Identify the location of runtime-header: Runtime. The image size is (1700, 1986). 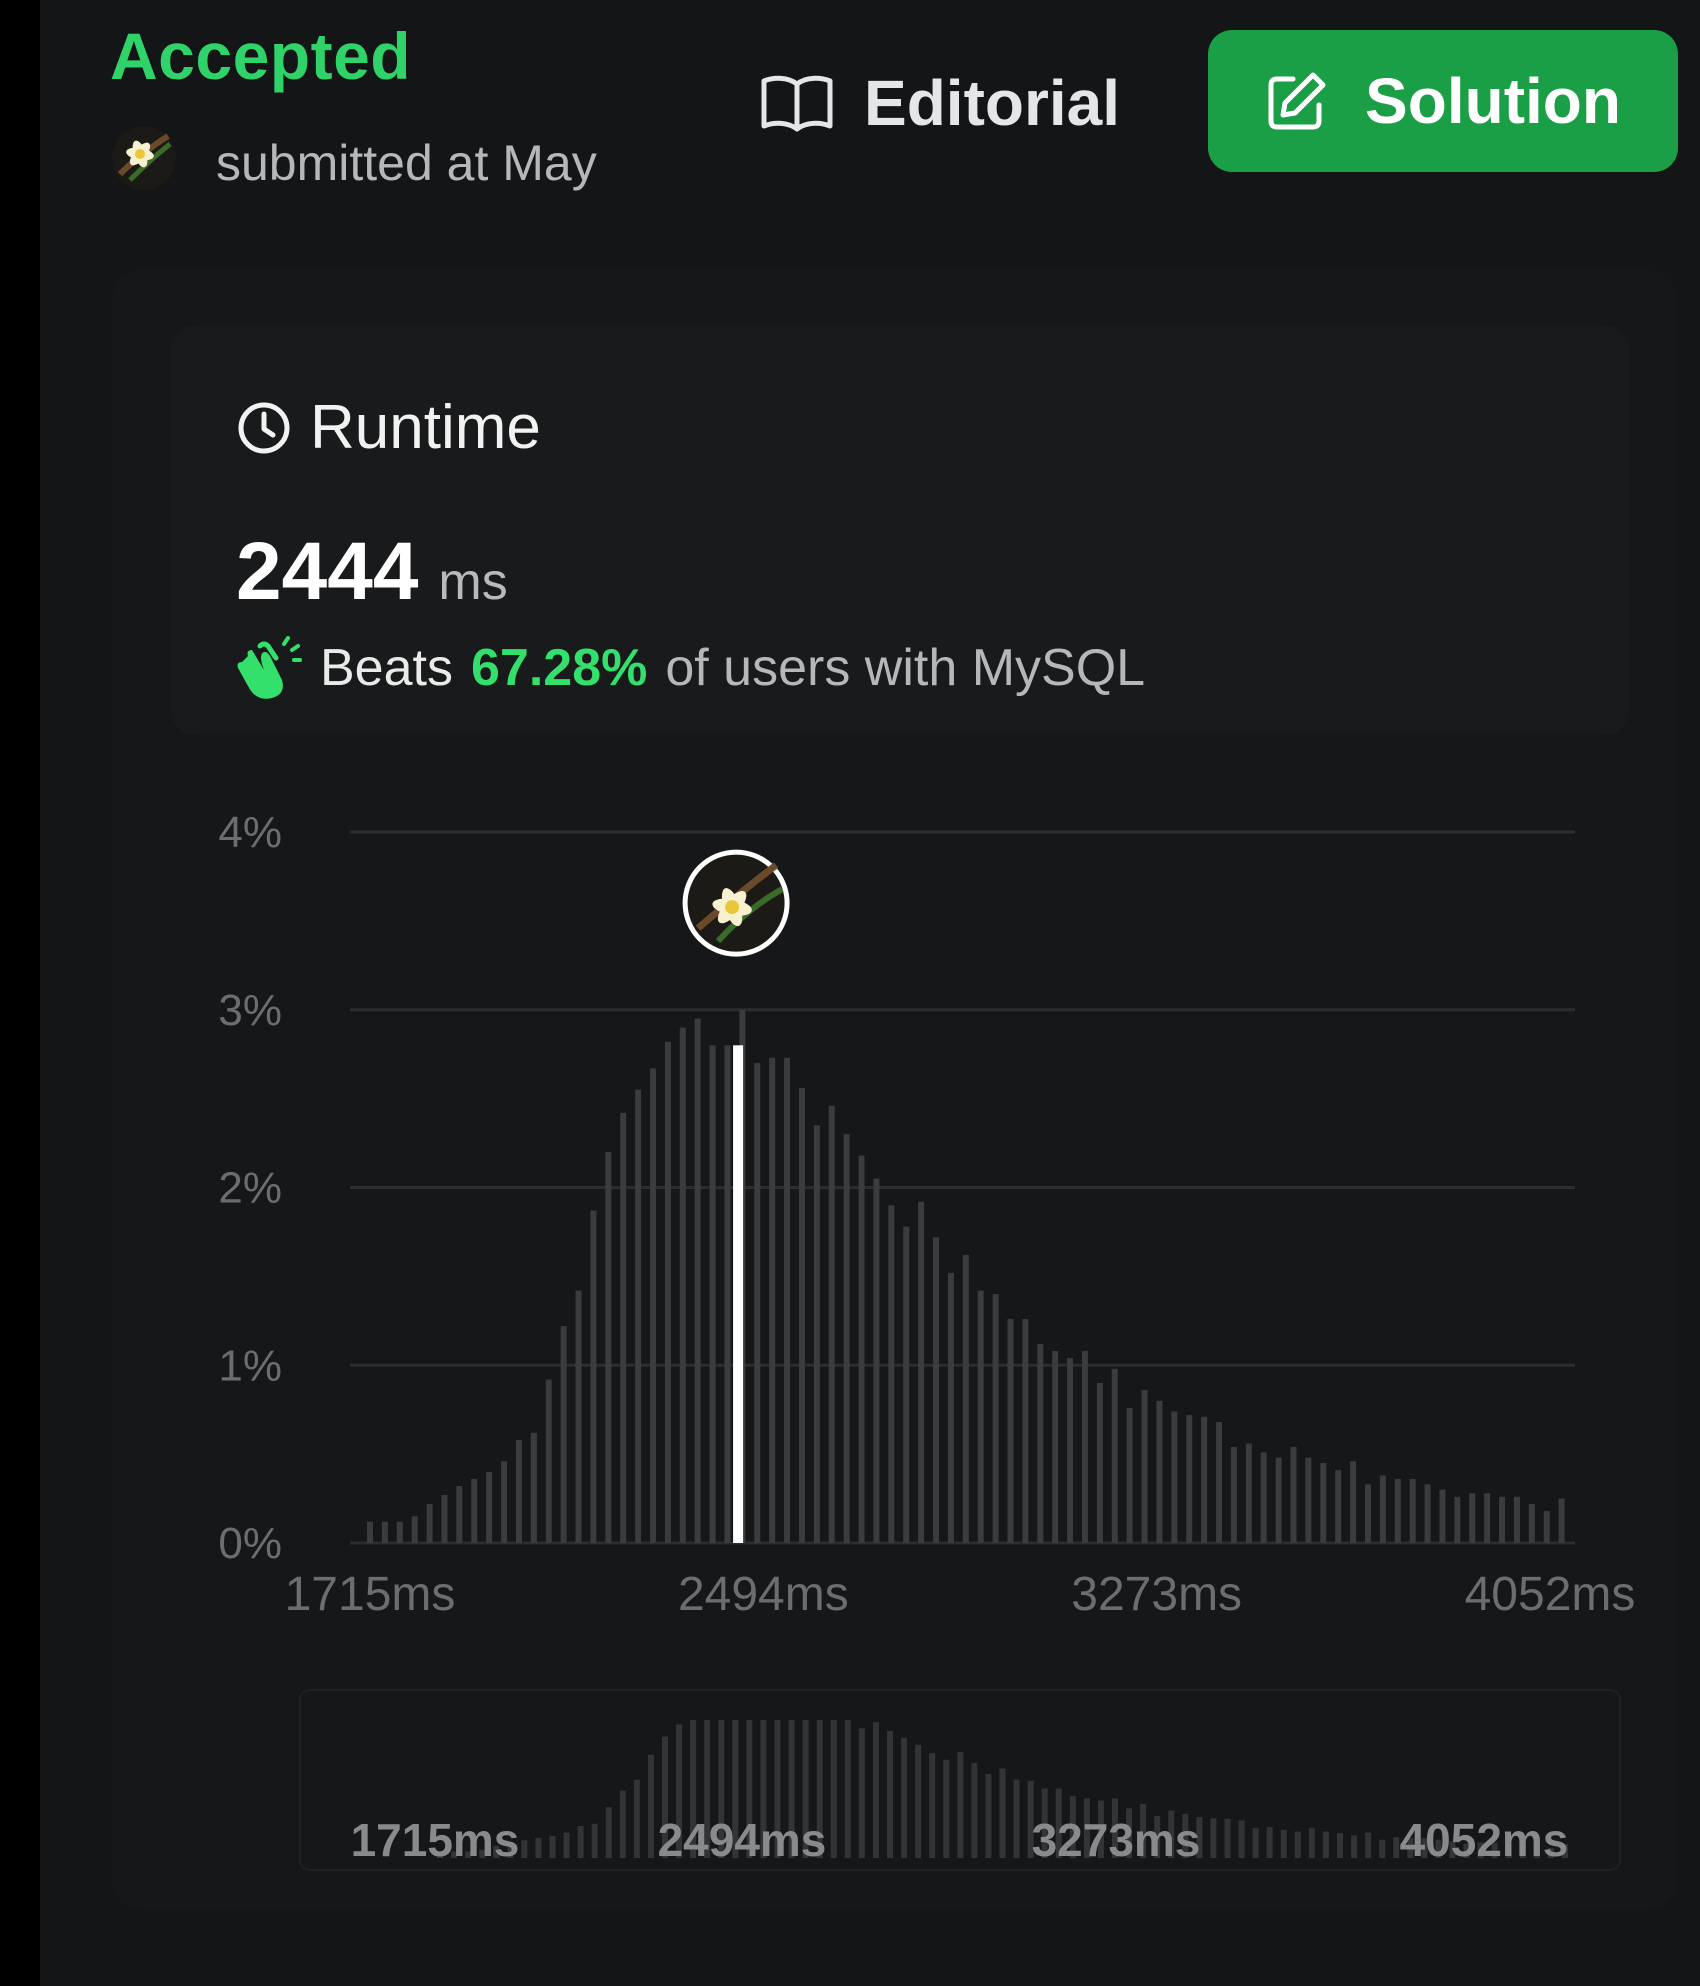
(388, 427).